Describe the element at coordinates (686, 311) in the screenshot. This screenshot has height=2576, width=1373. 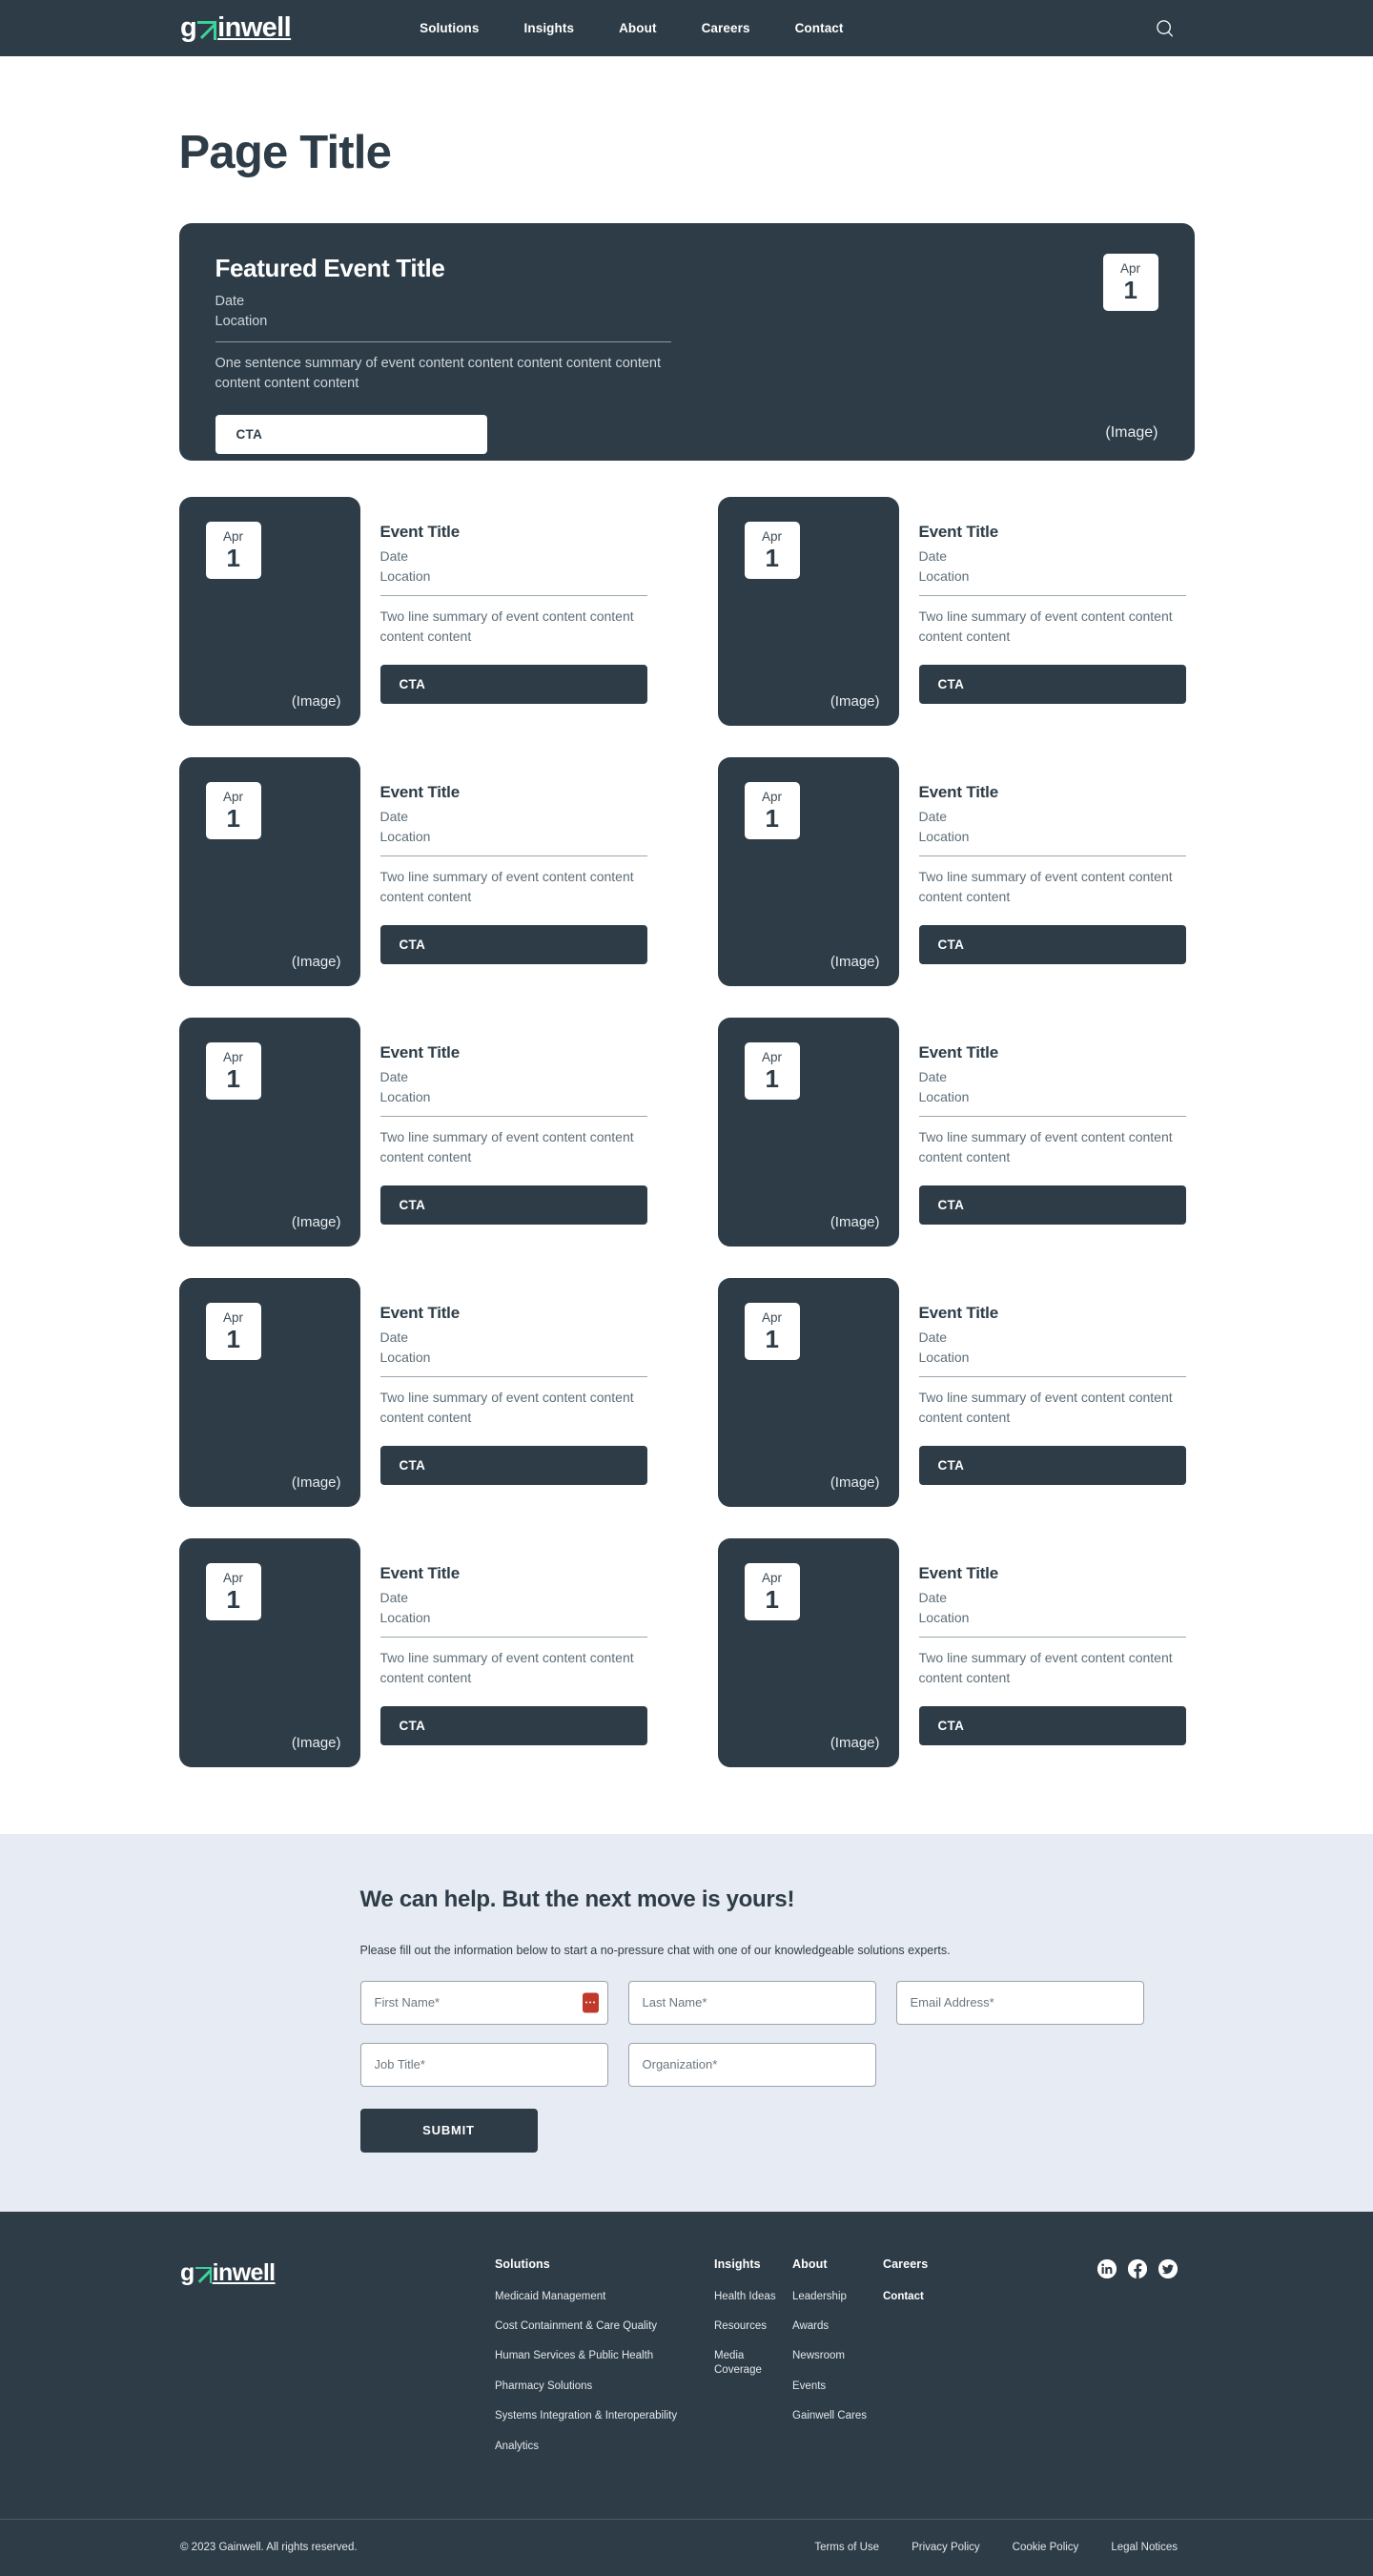
I see `featured-event-meta: Date Location` at that location.